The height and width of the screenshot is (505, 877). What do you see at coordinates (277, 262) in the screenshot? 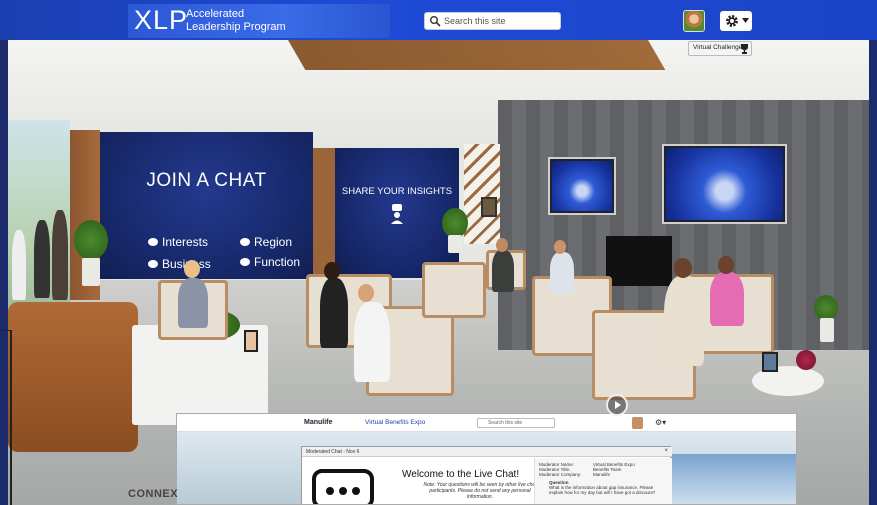
I see `join-option-function: Function` at bounding box center [277, 262].